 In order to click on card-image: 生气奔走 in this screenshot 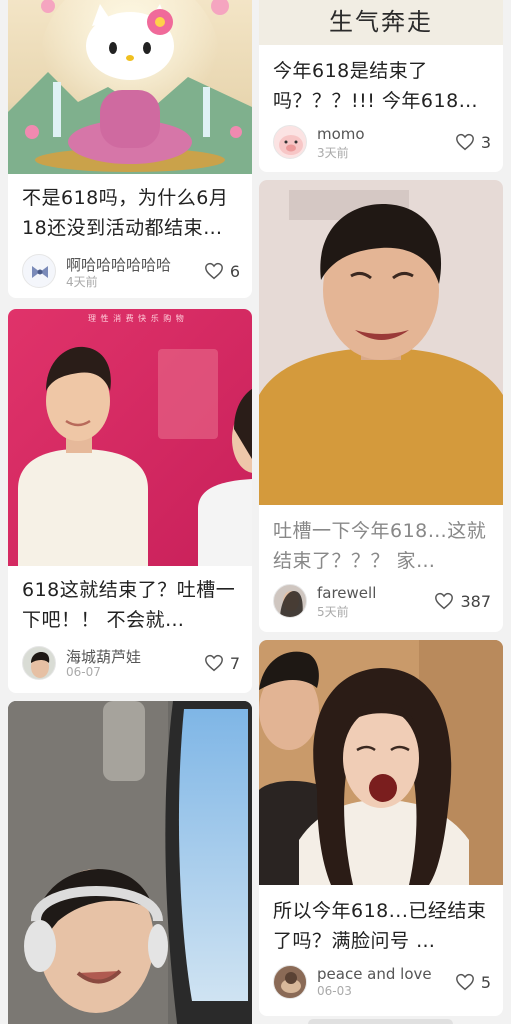, I will do `click(381, 22)`.